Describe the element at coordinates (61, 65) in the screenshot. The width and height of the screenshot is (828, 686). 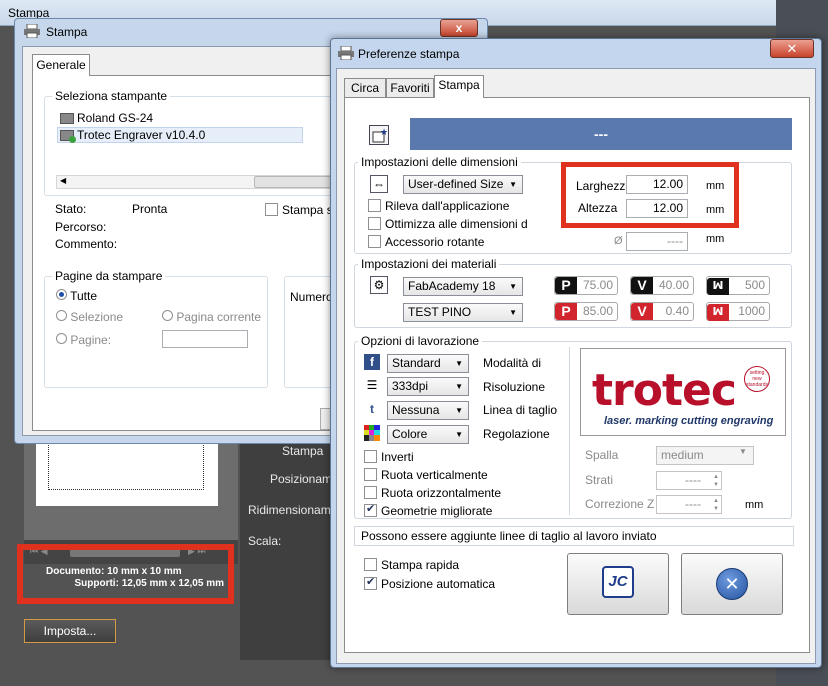
I see `tab-generale: Generale` at that location.